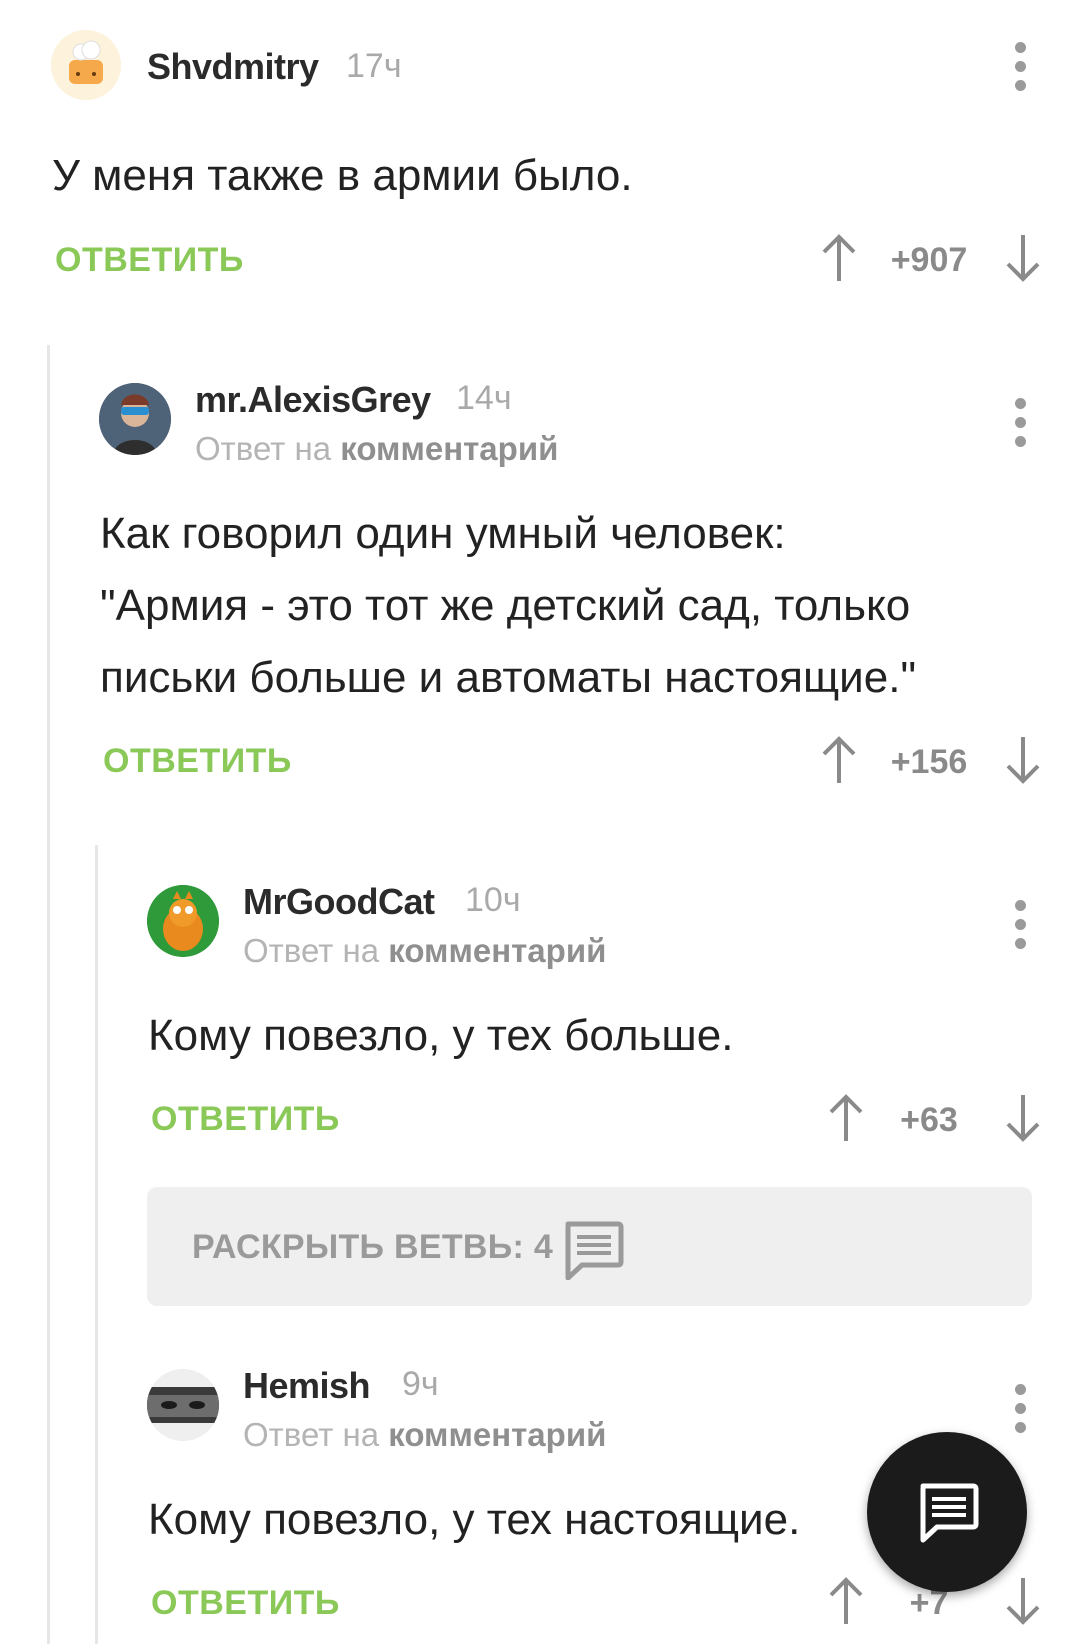 The width and height of the screenshot is (1080, 1644). I want to click on author-name: Shvdmitry, so click(233, 67).